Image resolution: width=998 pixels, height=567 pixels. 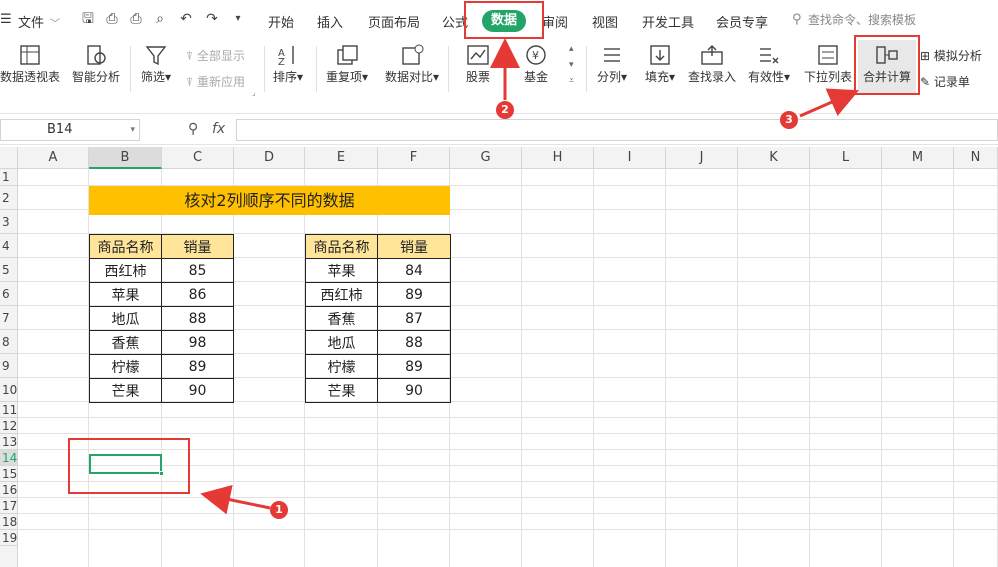 I want to click on step-badge-3: 3, so click(x=789, y=120).